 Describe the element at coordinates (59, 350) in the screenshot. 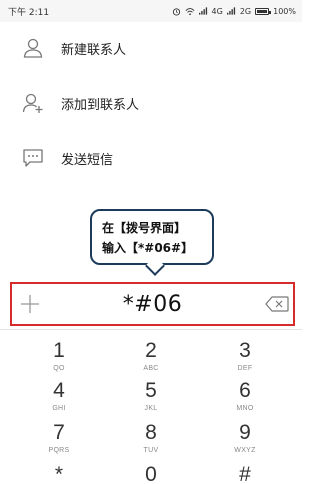

I see `key-digit: 1` at that location.